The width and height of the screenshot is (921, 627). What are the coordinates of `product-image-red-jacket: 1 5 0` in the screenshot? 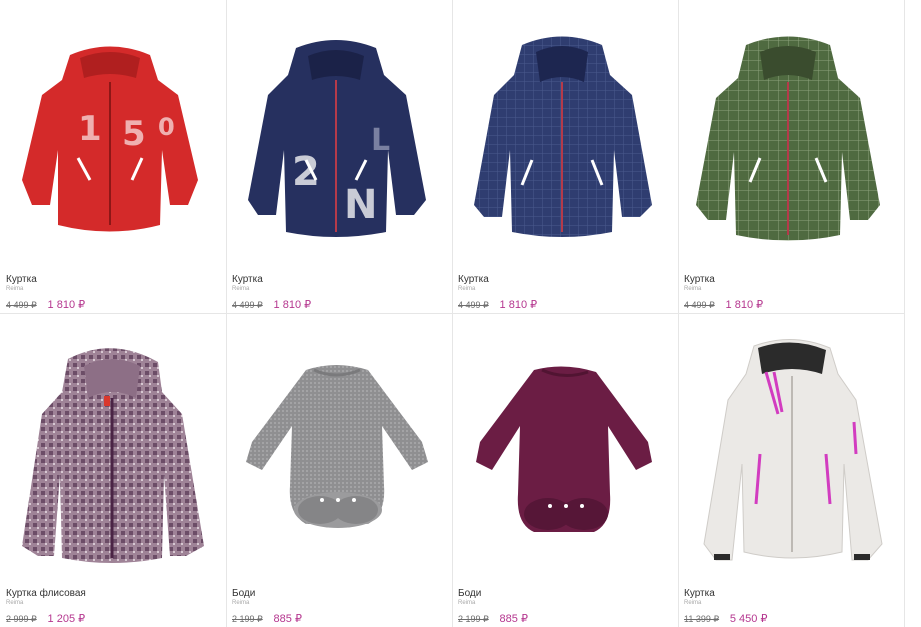 It's located at (113, 135).